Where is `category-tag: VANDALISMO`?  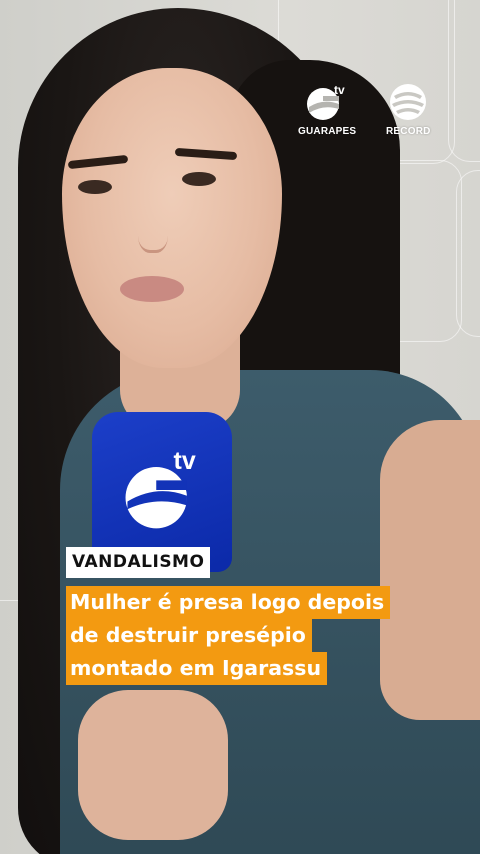 category-tag: VANDALISMO is located at coordinates (138, 562).